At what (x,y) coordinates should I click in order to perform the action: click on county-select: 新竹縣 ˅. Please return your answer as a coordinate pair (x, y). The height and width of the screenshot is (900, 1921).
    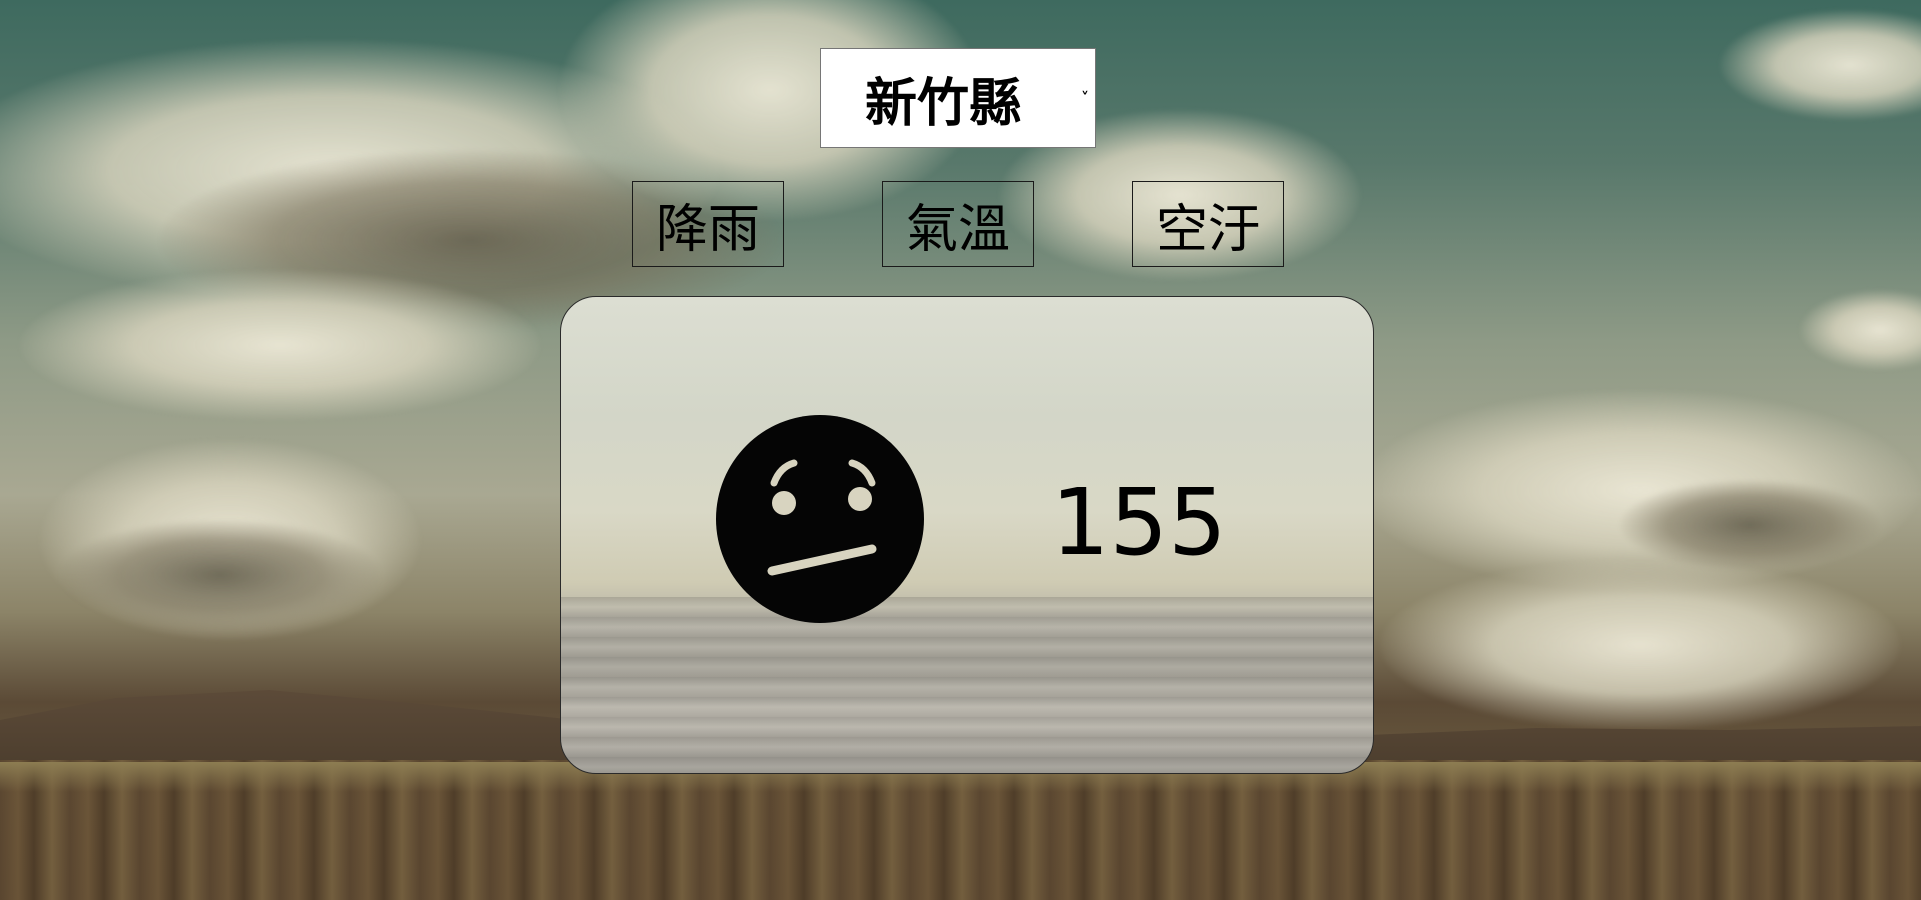
    Looking at the image, I should click on (958, 98).